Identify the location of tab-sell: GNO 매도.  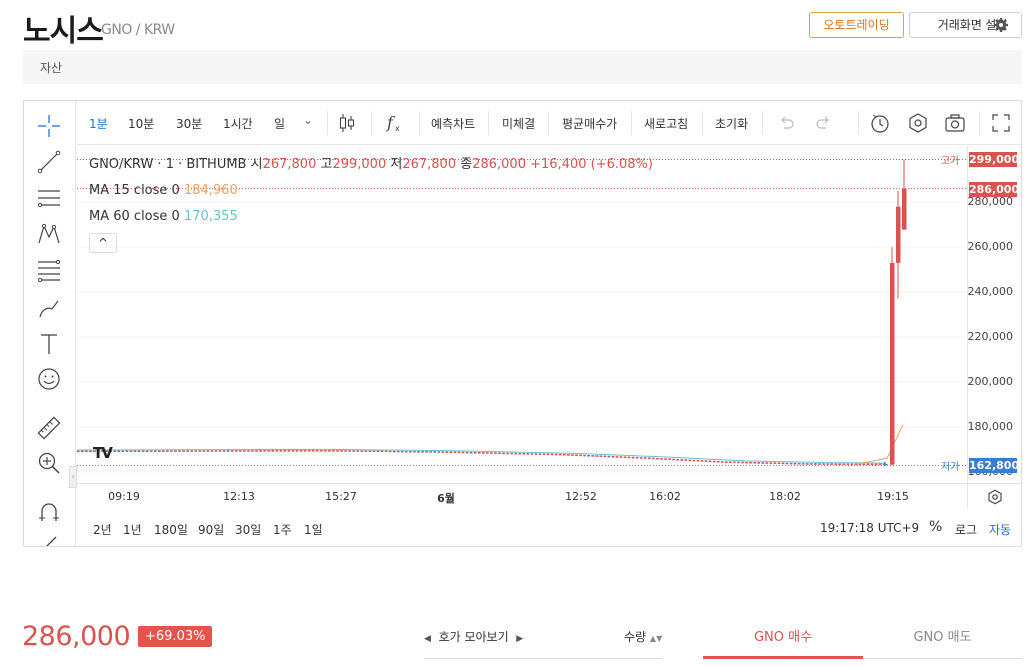
(942, 635).